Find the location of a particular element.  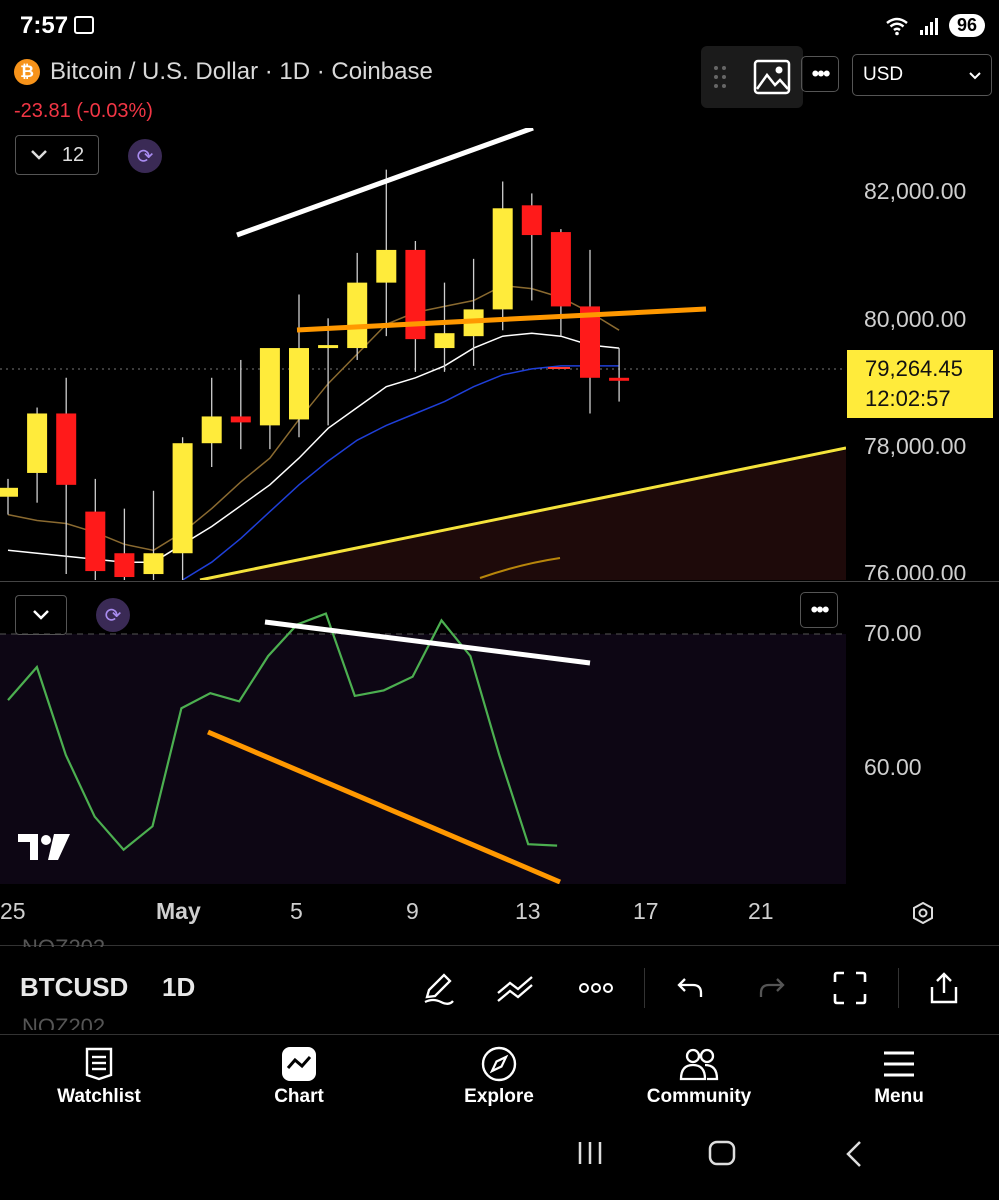

watchlist-icon is located at coordinates (99, 1064).